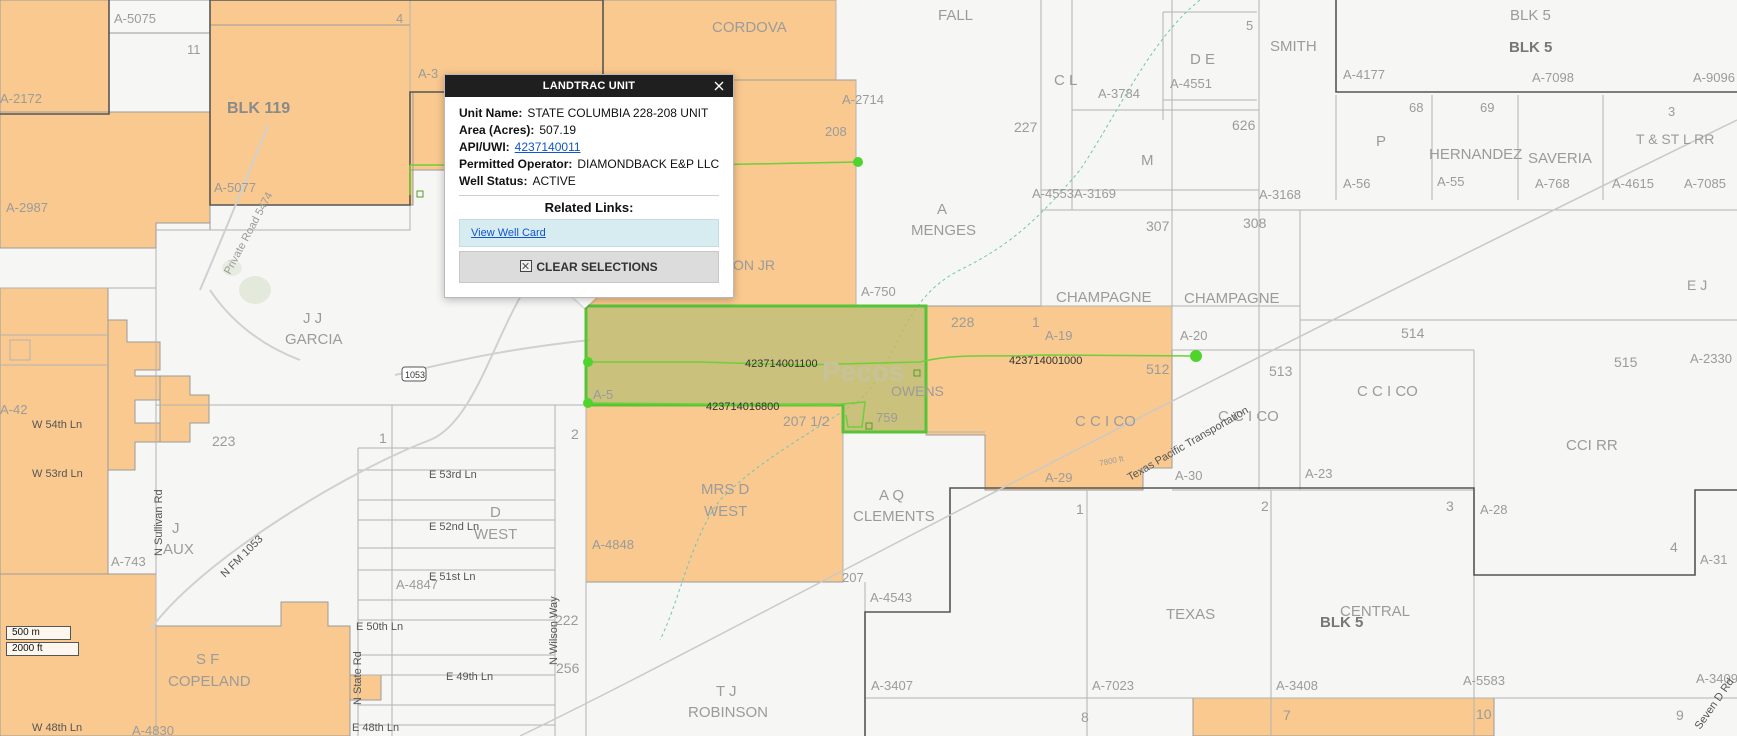 This screenshot has height=736, width=1737. I want to click on map-label: A-2172, so click(21, 98).